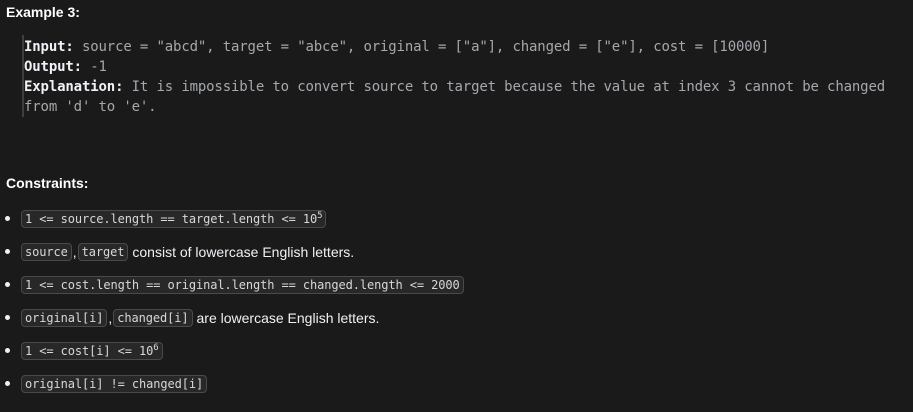  Describe the element at coordinates (288, 318) in the screenshot. I see `constraint-text: are lowercase English letters.` at that location.